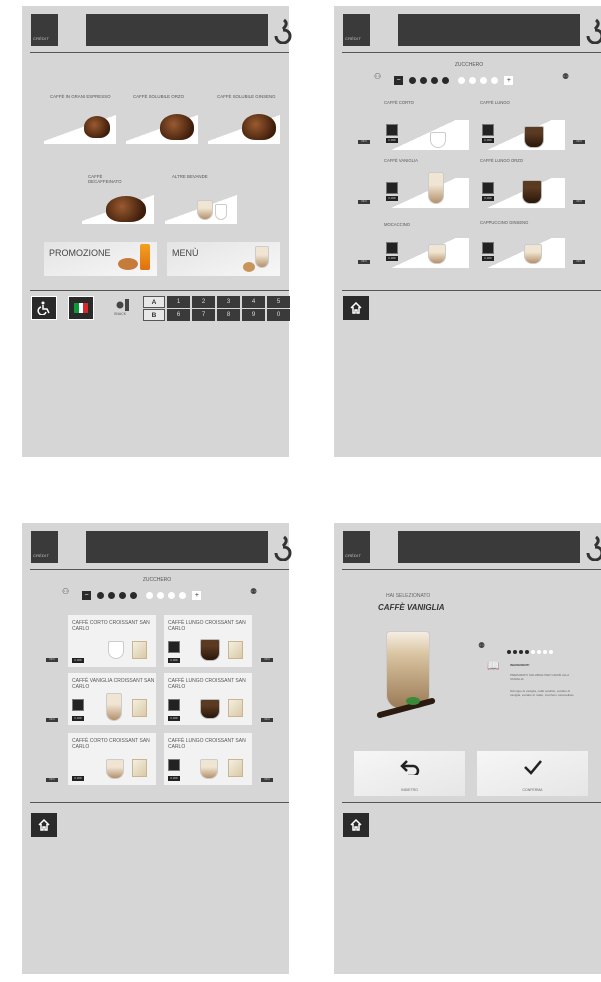 This screenshot has height=982, width=601. What do you see at coordinates (228, 302) in the screenshot?
I see `keypad-3: 3` at bounding box center [228, 302].